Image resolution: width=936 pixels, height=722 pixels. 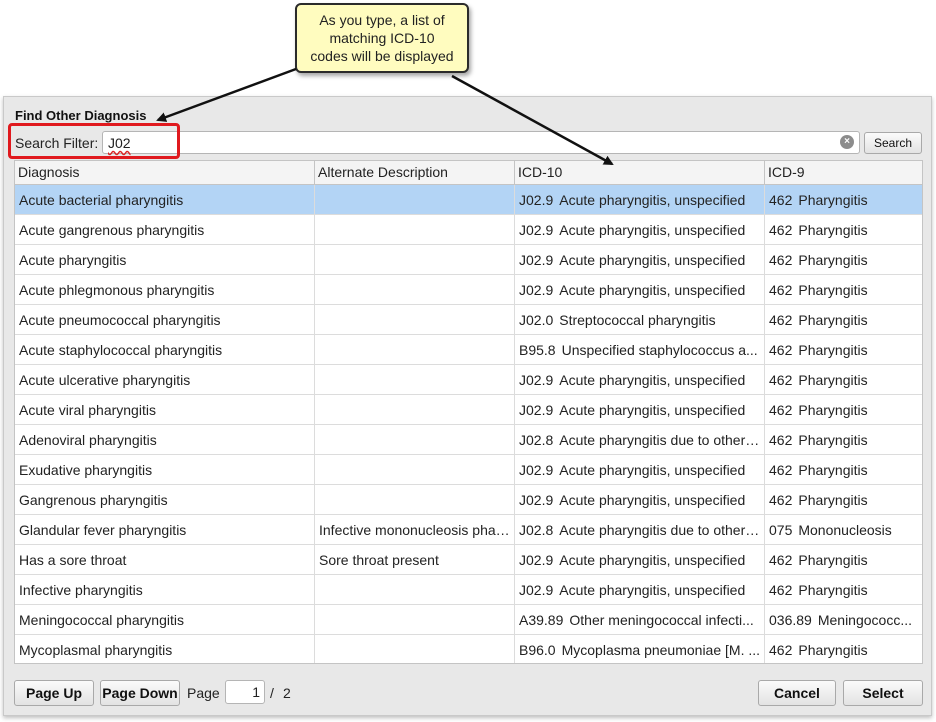 What do you see at coordinates (165, 319) in the screenshot?
I see `diagnosis-cell: Acute pneumococcal pharyngitis` at bounding box center [165, 319].